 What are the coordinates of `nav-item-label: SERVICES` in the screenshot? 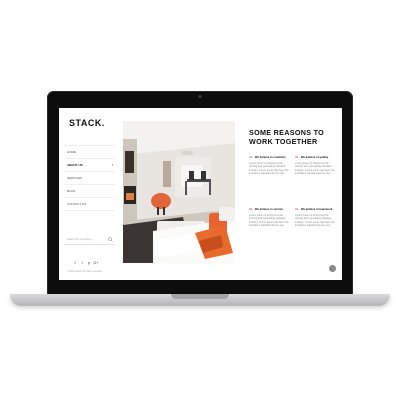 It's located at (75, 178).